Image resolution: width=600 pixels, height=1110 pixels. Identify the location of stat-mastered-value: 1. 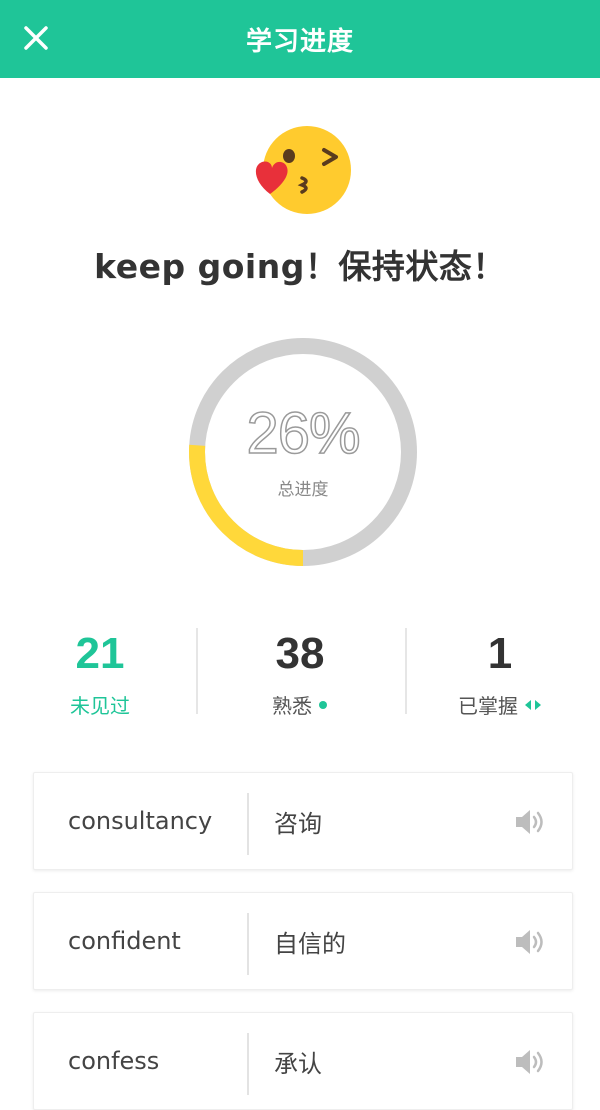
(500, 653).